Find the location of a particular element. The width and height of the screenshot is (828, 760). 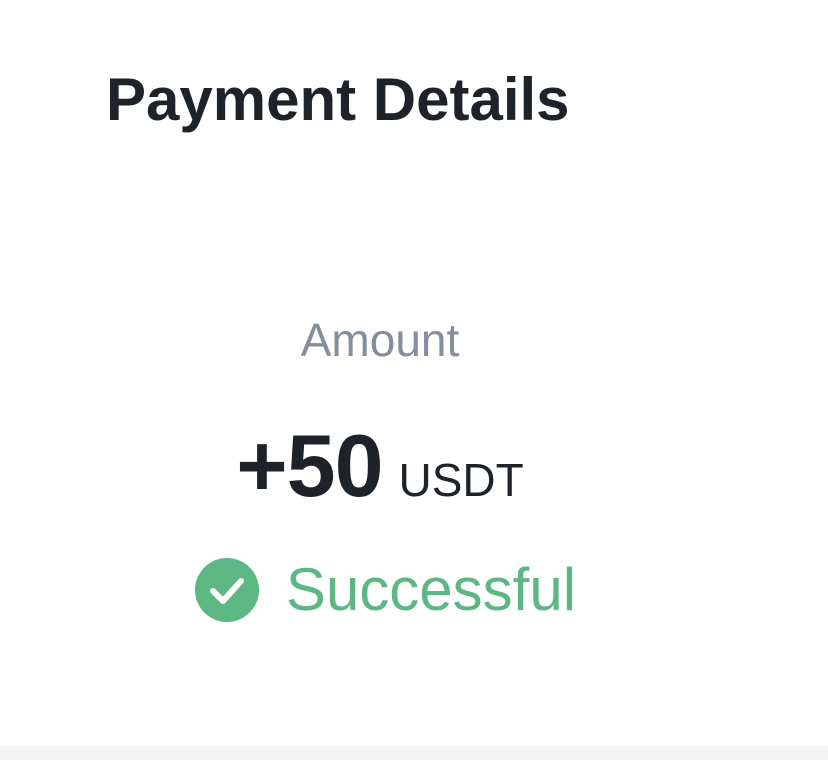

amount-currency: USDT is located at coordinates (461, 480).